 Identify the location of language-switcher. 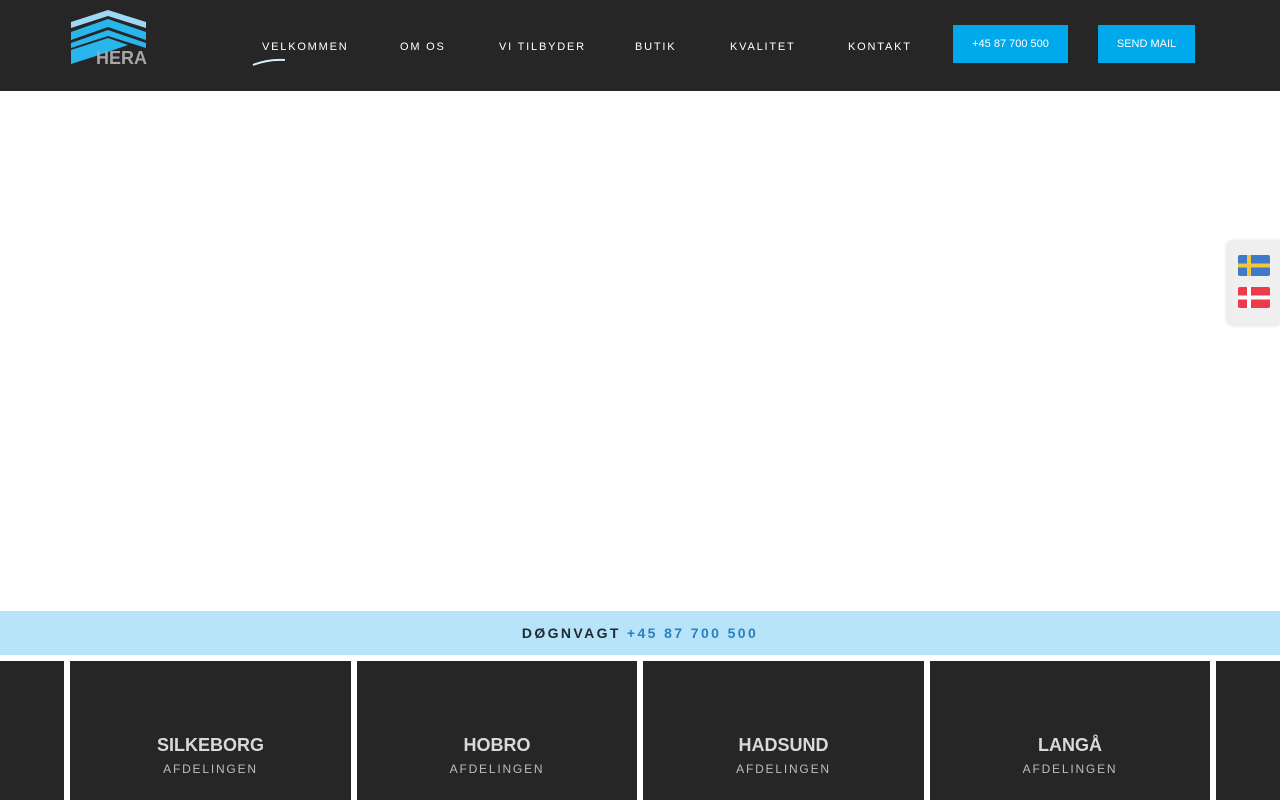
(1254, 282).